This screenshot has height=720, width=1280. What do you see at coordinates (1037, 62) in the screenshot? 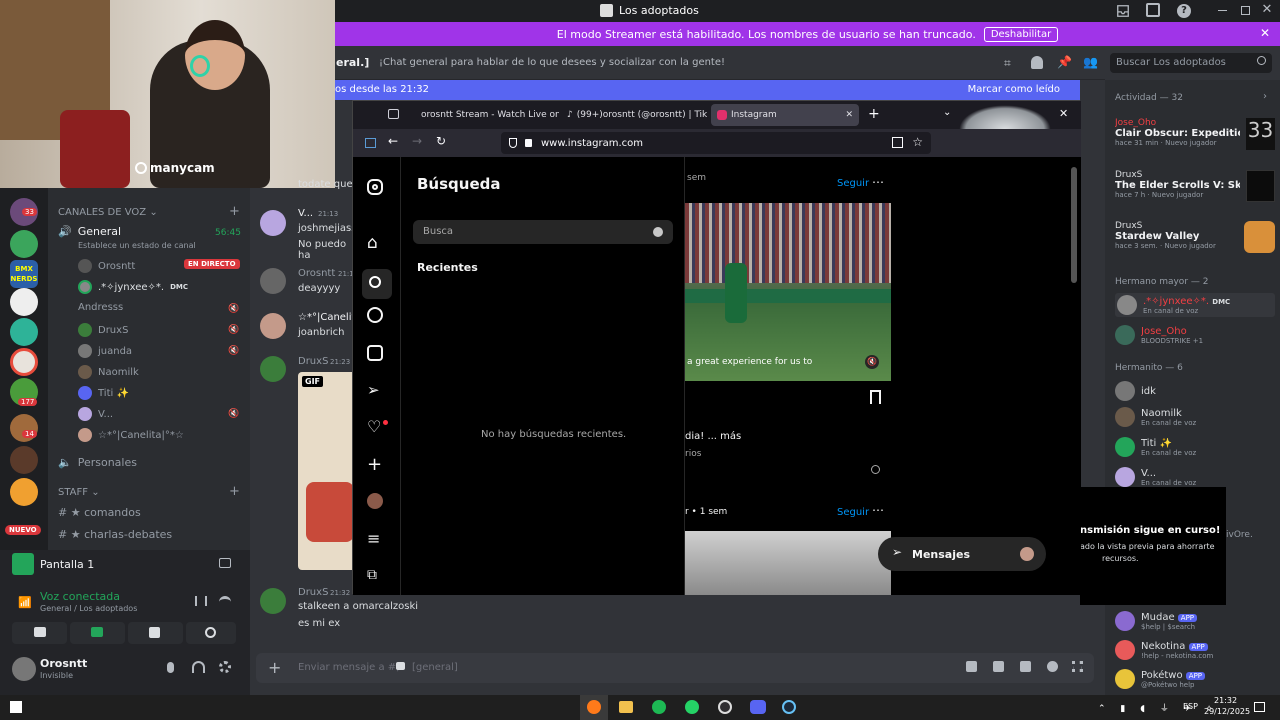
I see `bell-icon` at bounding box center [1037, 62].